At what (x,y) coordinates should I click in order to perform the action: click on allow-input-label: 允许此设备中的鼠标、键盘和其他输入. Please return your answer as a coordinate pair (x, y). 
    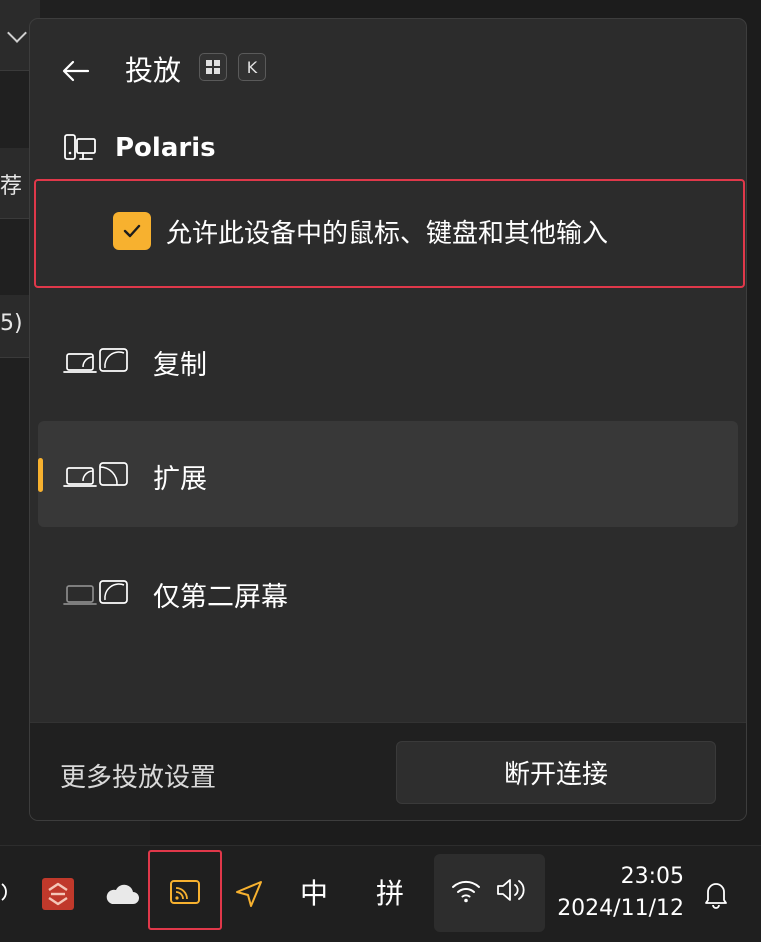
    Looking at the image, I should click on (387, 231).